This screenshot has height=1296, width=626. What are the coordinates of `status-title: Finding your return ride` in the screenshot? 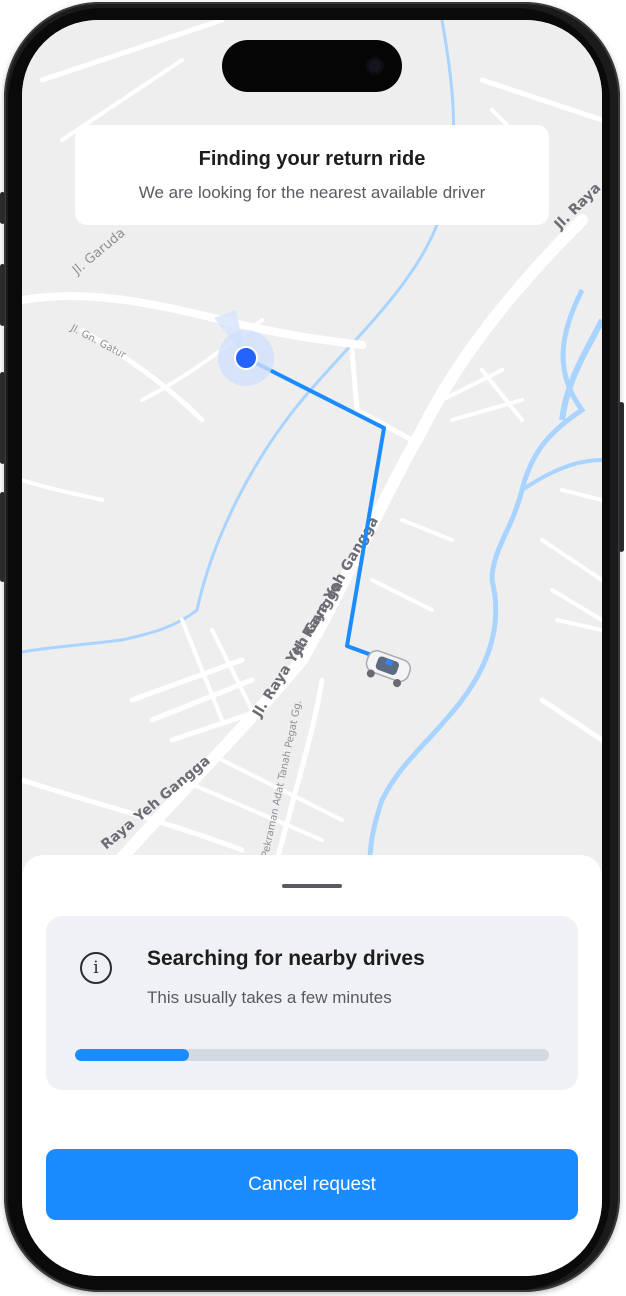 It's located at (312, 159).